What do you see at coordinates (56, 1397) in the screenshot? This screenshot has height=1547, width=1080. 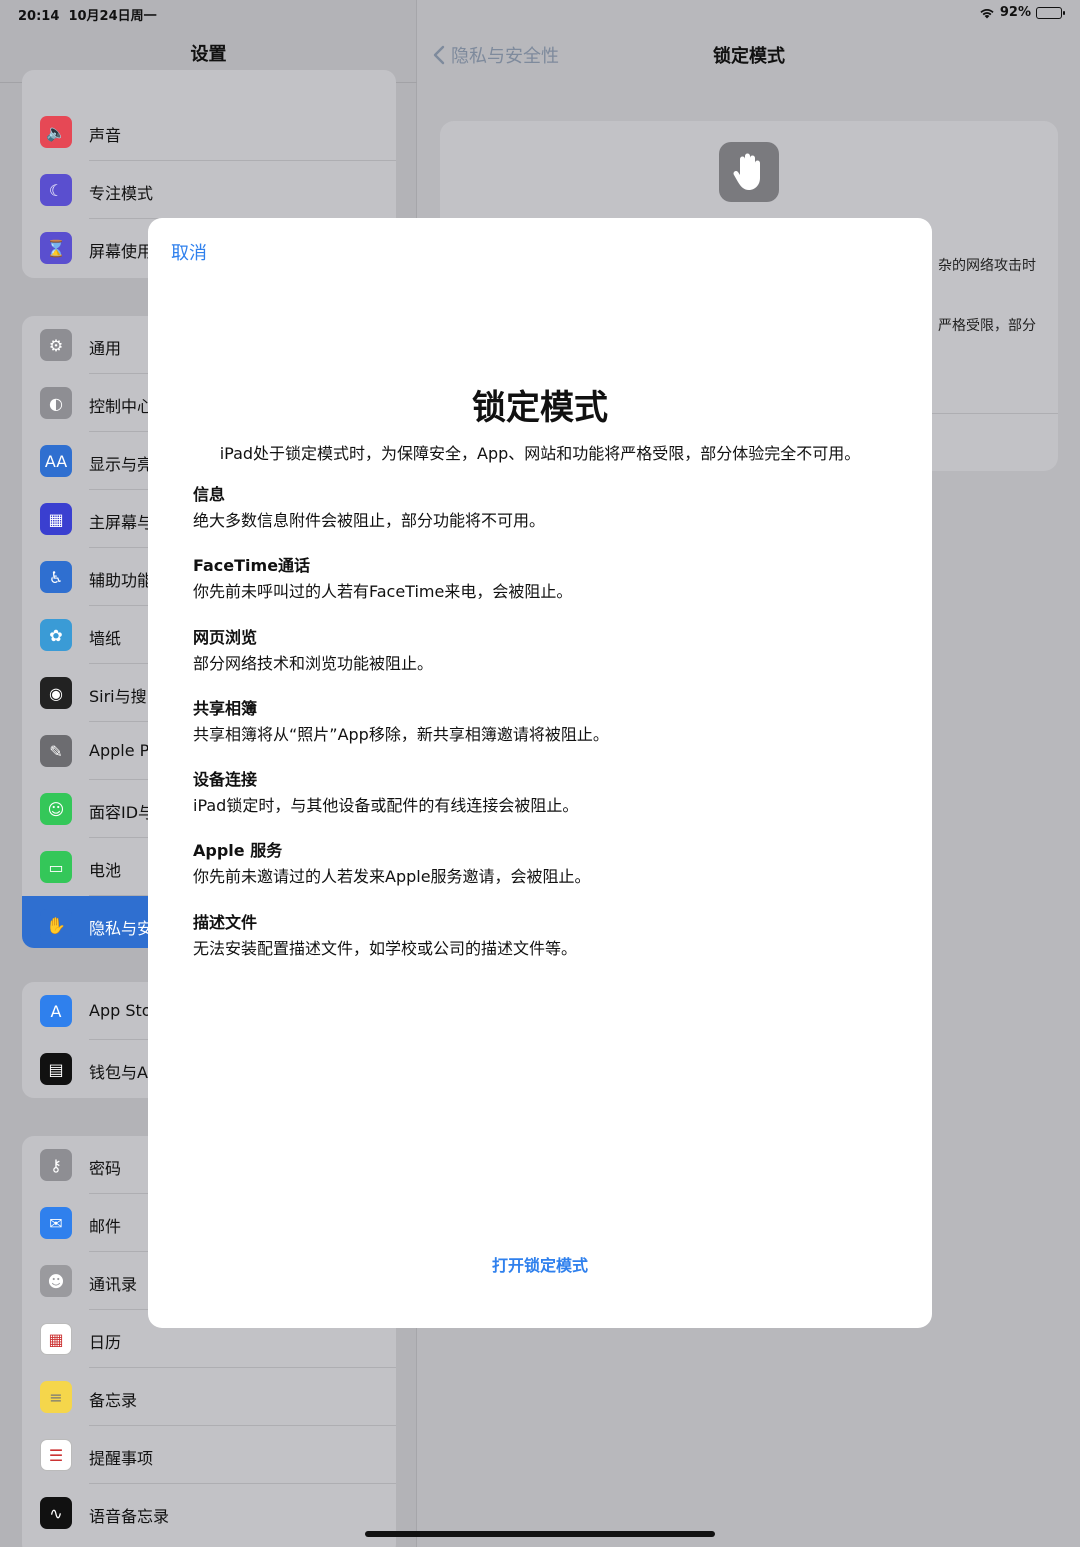 I see `notes-icon: ≡` at bounding box center [56, 1397].